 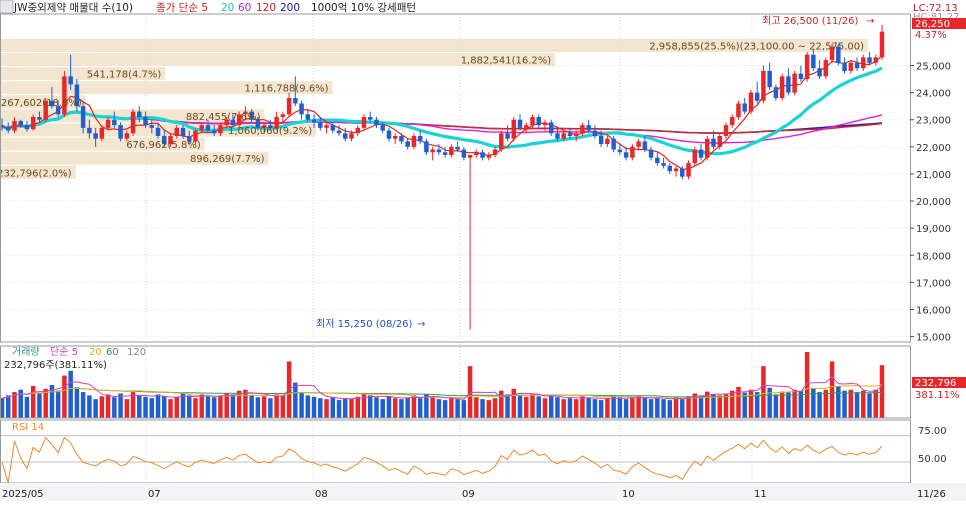 I want to click on volume-profile-label: 676,962(5.8%), so click(x=163, y=145).